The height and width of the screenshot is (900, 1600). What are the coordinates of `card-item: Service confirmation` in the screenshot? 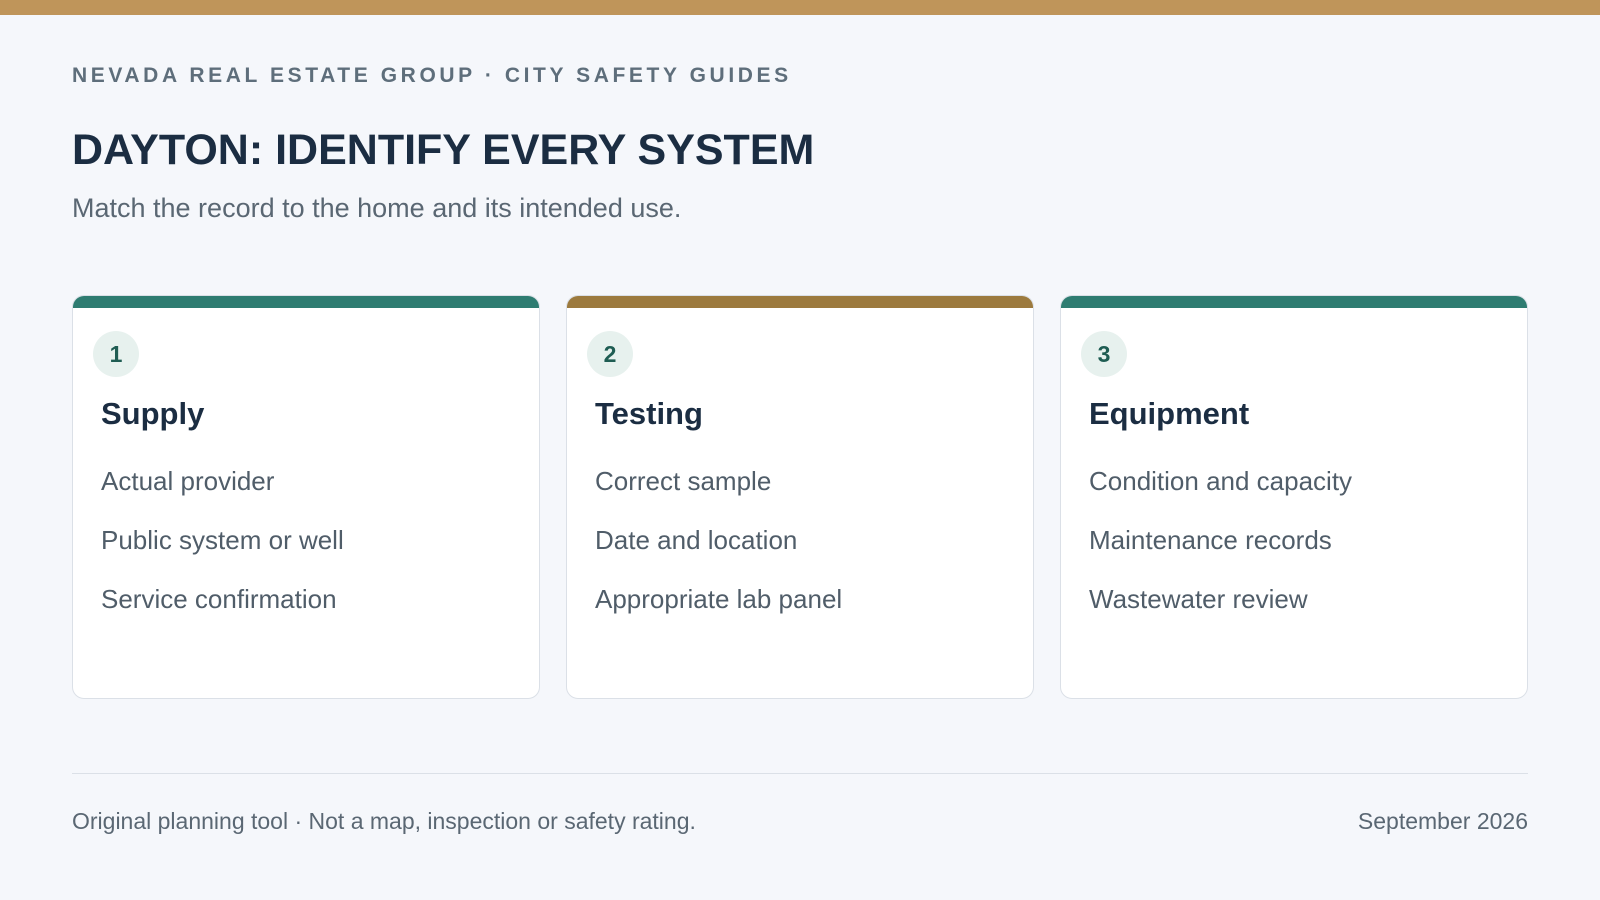 It's located at (219, 599).